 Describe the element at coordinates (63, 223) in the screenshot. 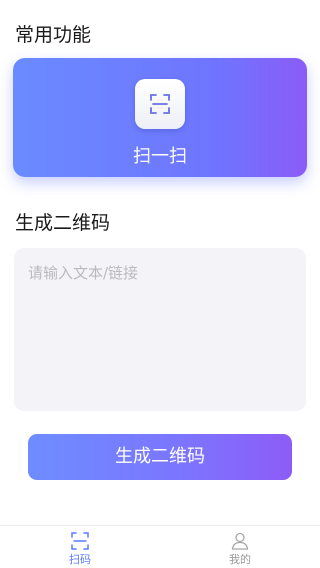

I see `generate-qrcode-title: 生成二维码` at that location.